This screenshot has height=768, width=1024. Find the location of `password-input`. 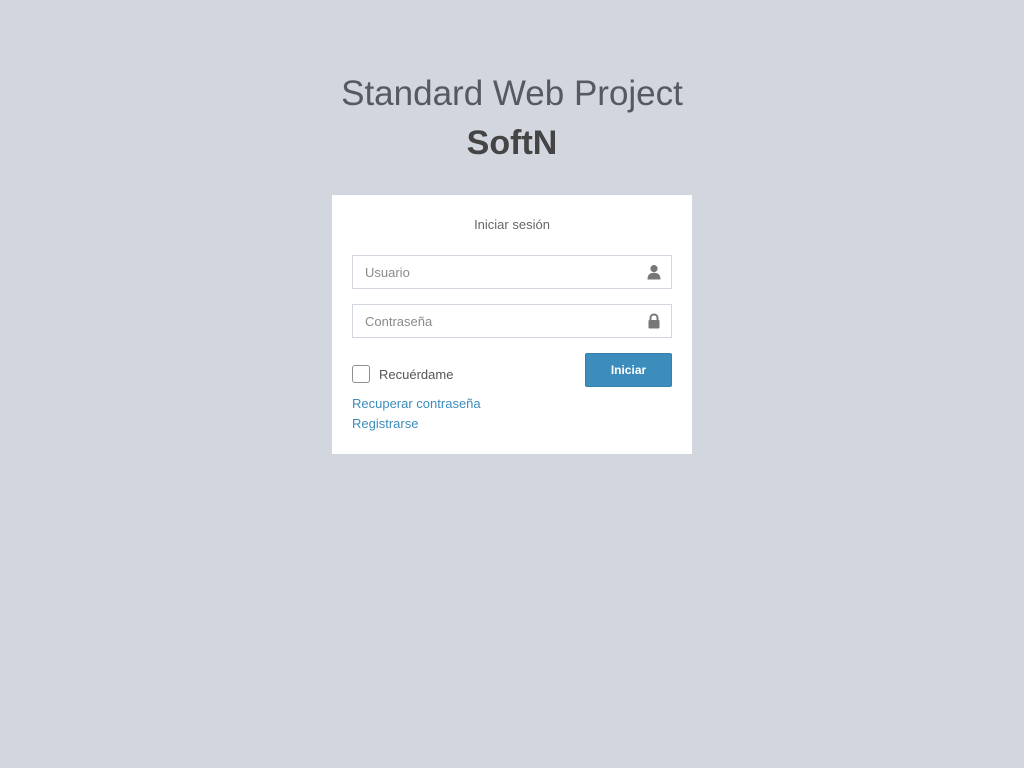

password-input is located at coordinates (512, 321).